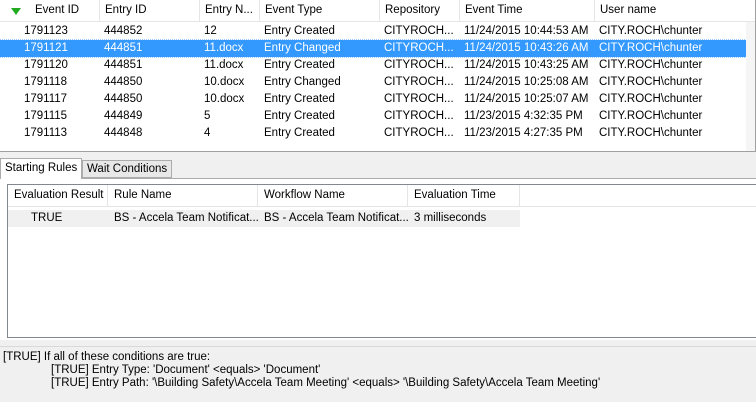 Image resolution: width=756 pixels, height=402 pixels. Describe the element at coordinates (455, 195) in the screenshot. I see `column-header-label: Evaluation Time` at that location.